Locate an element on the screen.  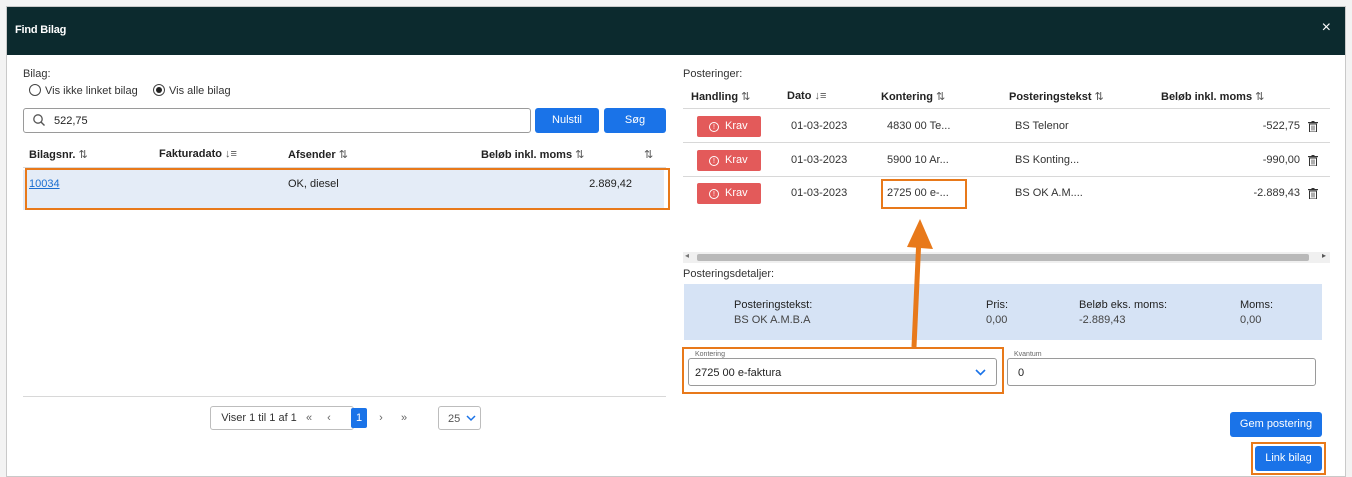
col-fakturadato: Fakturadato ↓≡ is located at coordinates (198, 154).